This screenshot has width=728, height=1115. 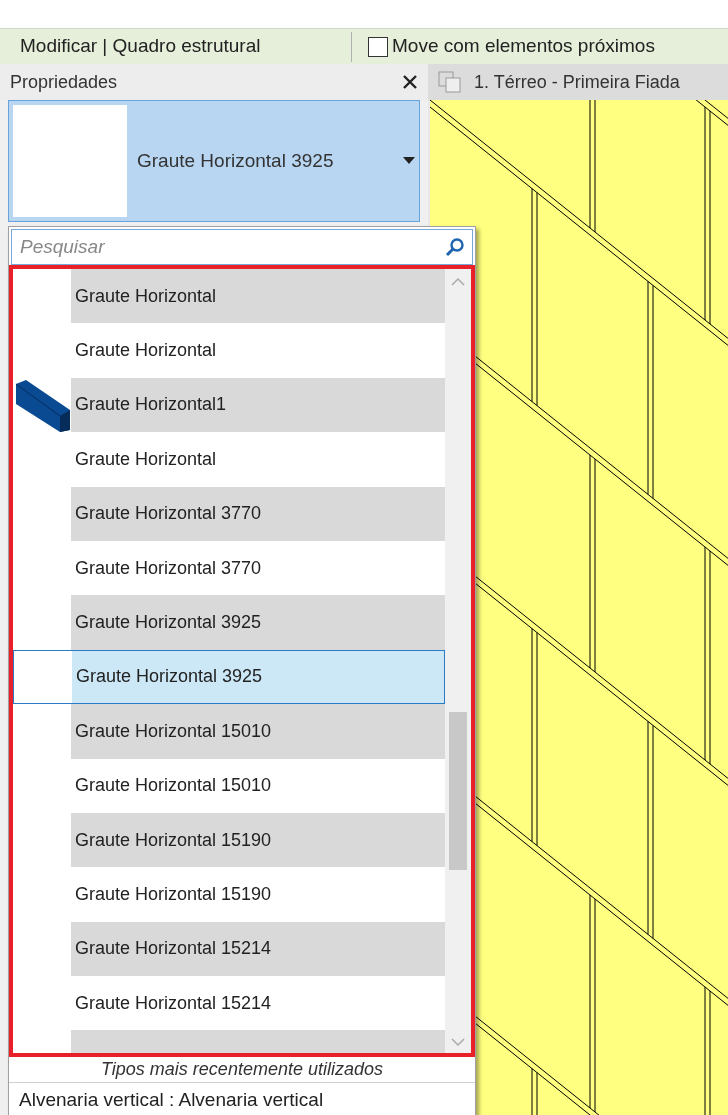 I want to click on checkbox, so click(x=378, y=46).